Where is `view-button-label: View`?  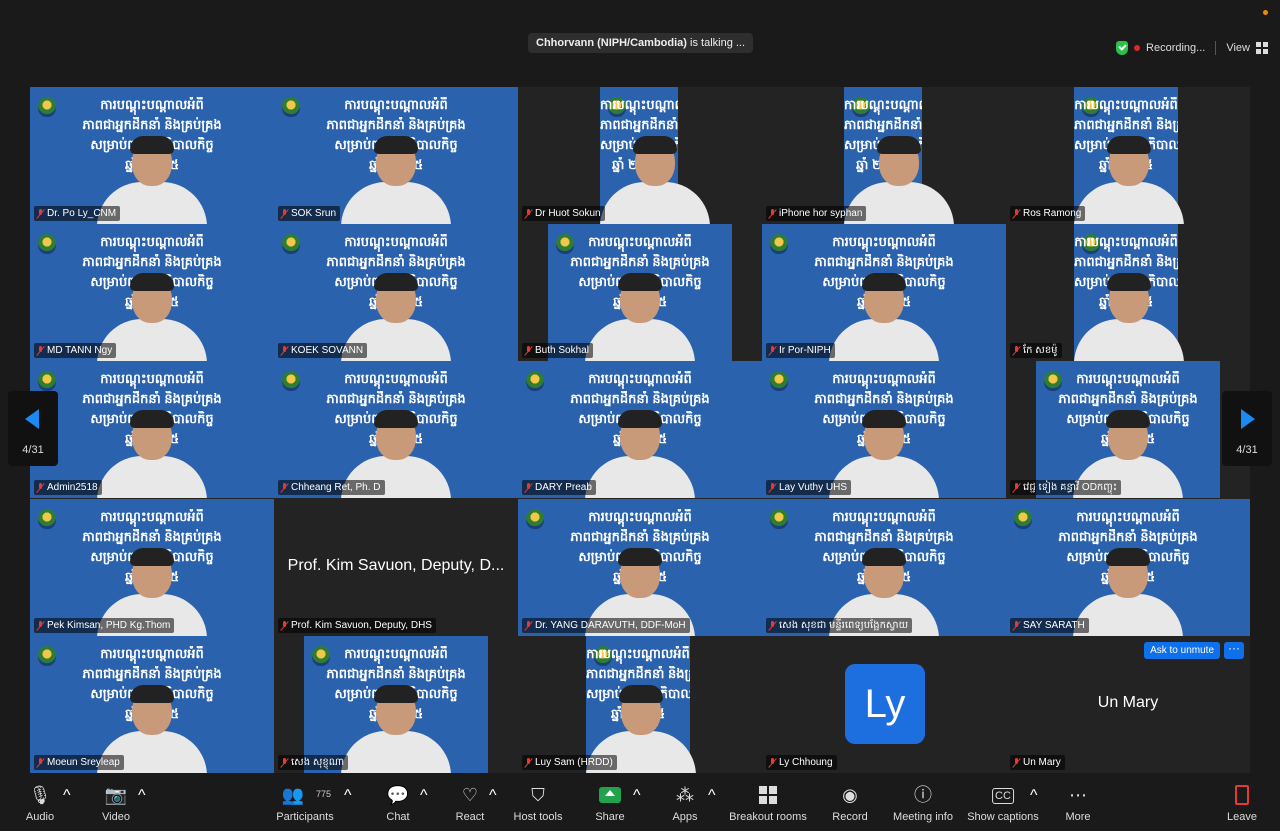 view-button-label: View is located at coordinates (1238, 48).